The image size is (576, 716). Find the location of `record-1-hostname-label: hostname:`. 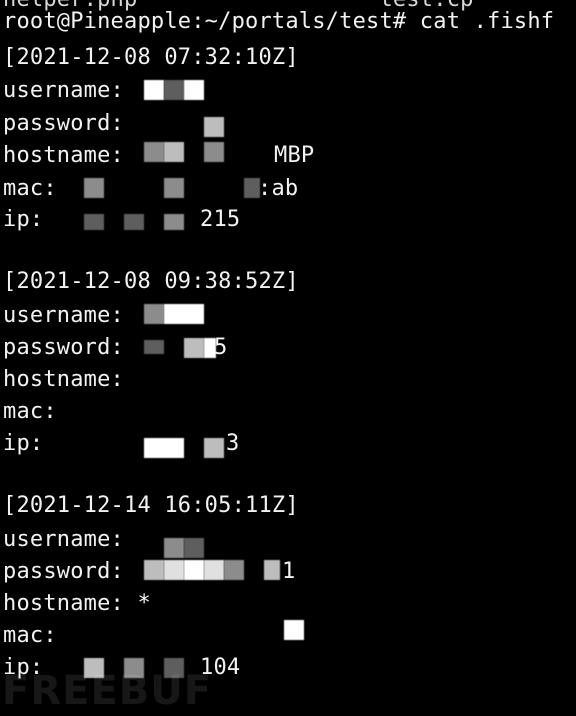

record-1-hostname-label: hostname: is located at coordinates (64, 155).